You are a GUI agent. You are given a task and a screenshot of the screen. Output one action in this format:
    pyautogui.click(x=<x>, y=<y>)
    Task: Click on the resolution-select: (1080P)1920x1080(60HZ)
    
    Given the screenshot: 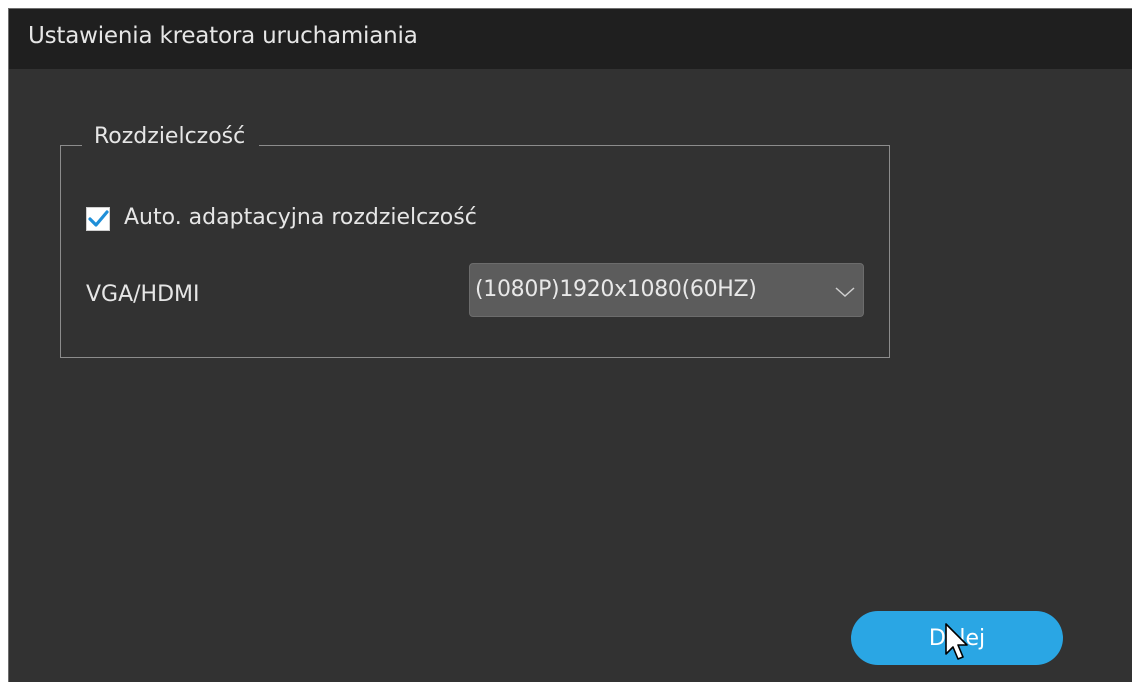 What is the action you would take?
    pyautogui.click(x=666, y=290)
    